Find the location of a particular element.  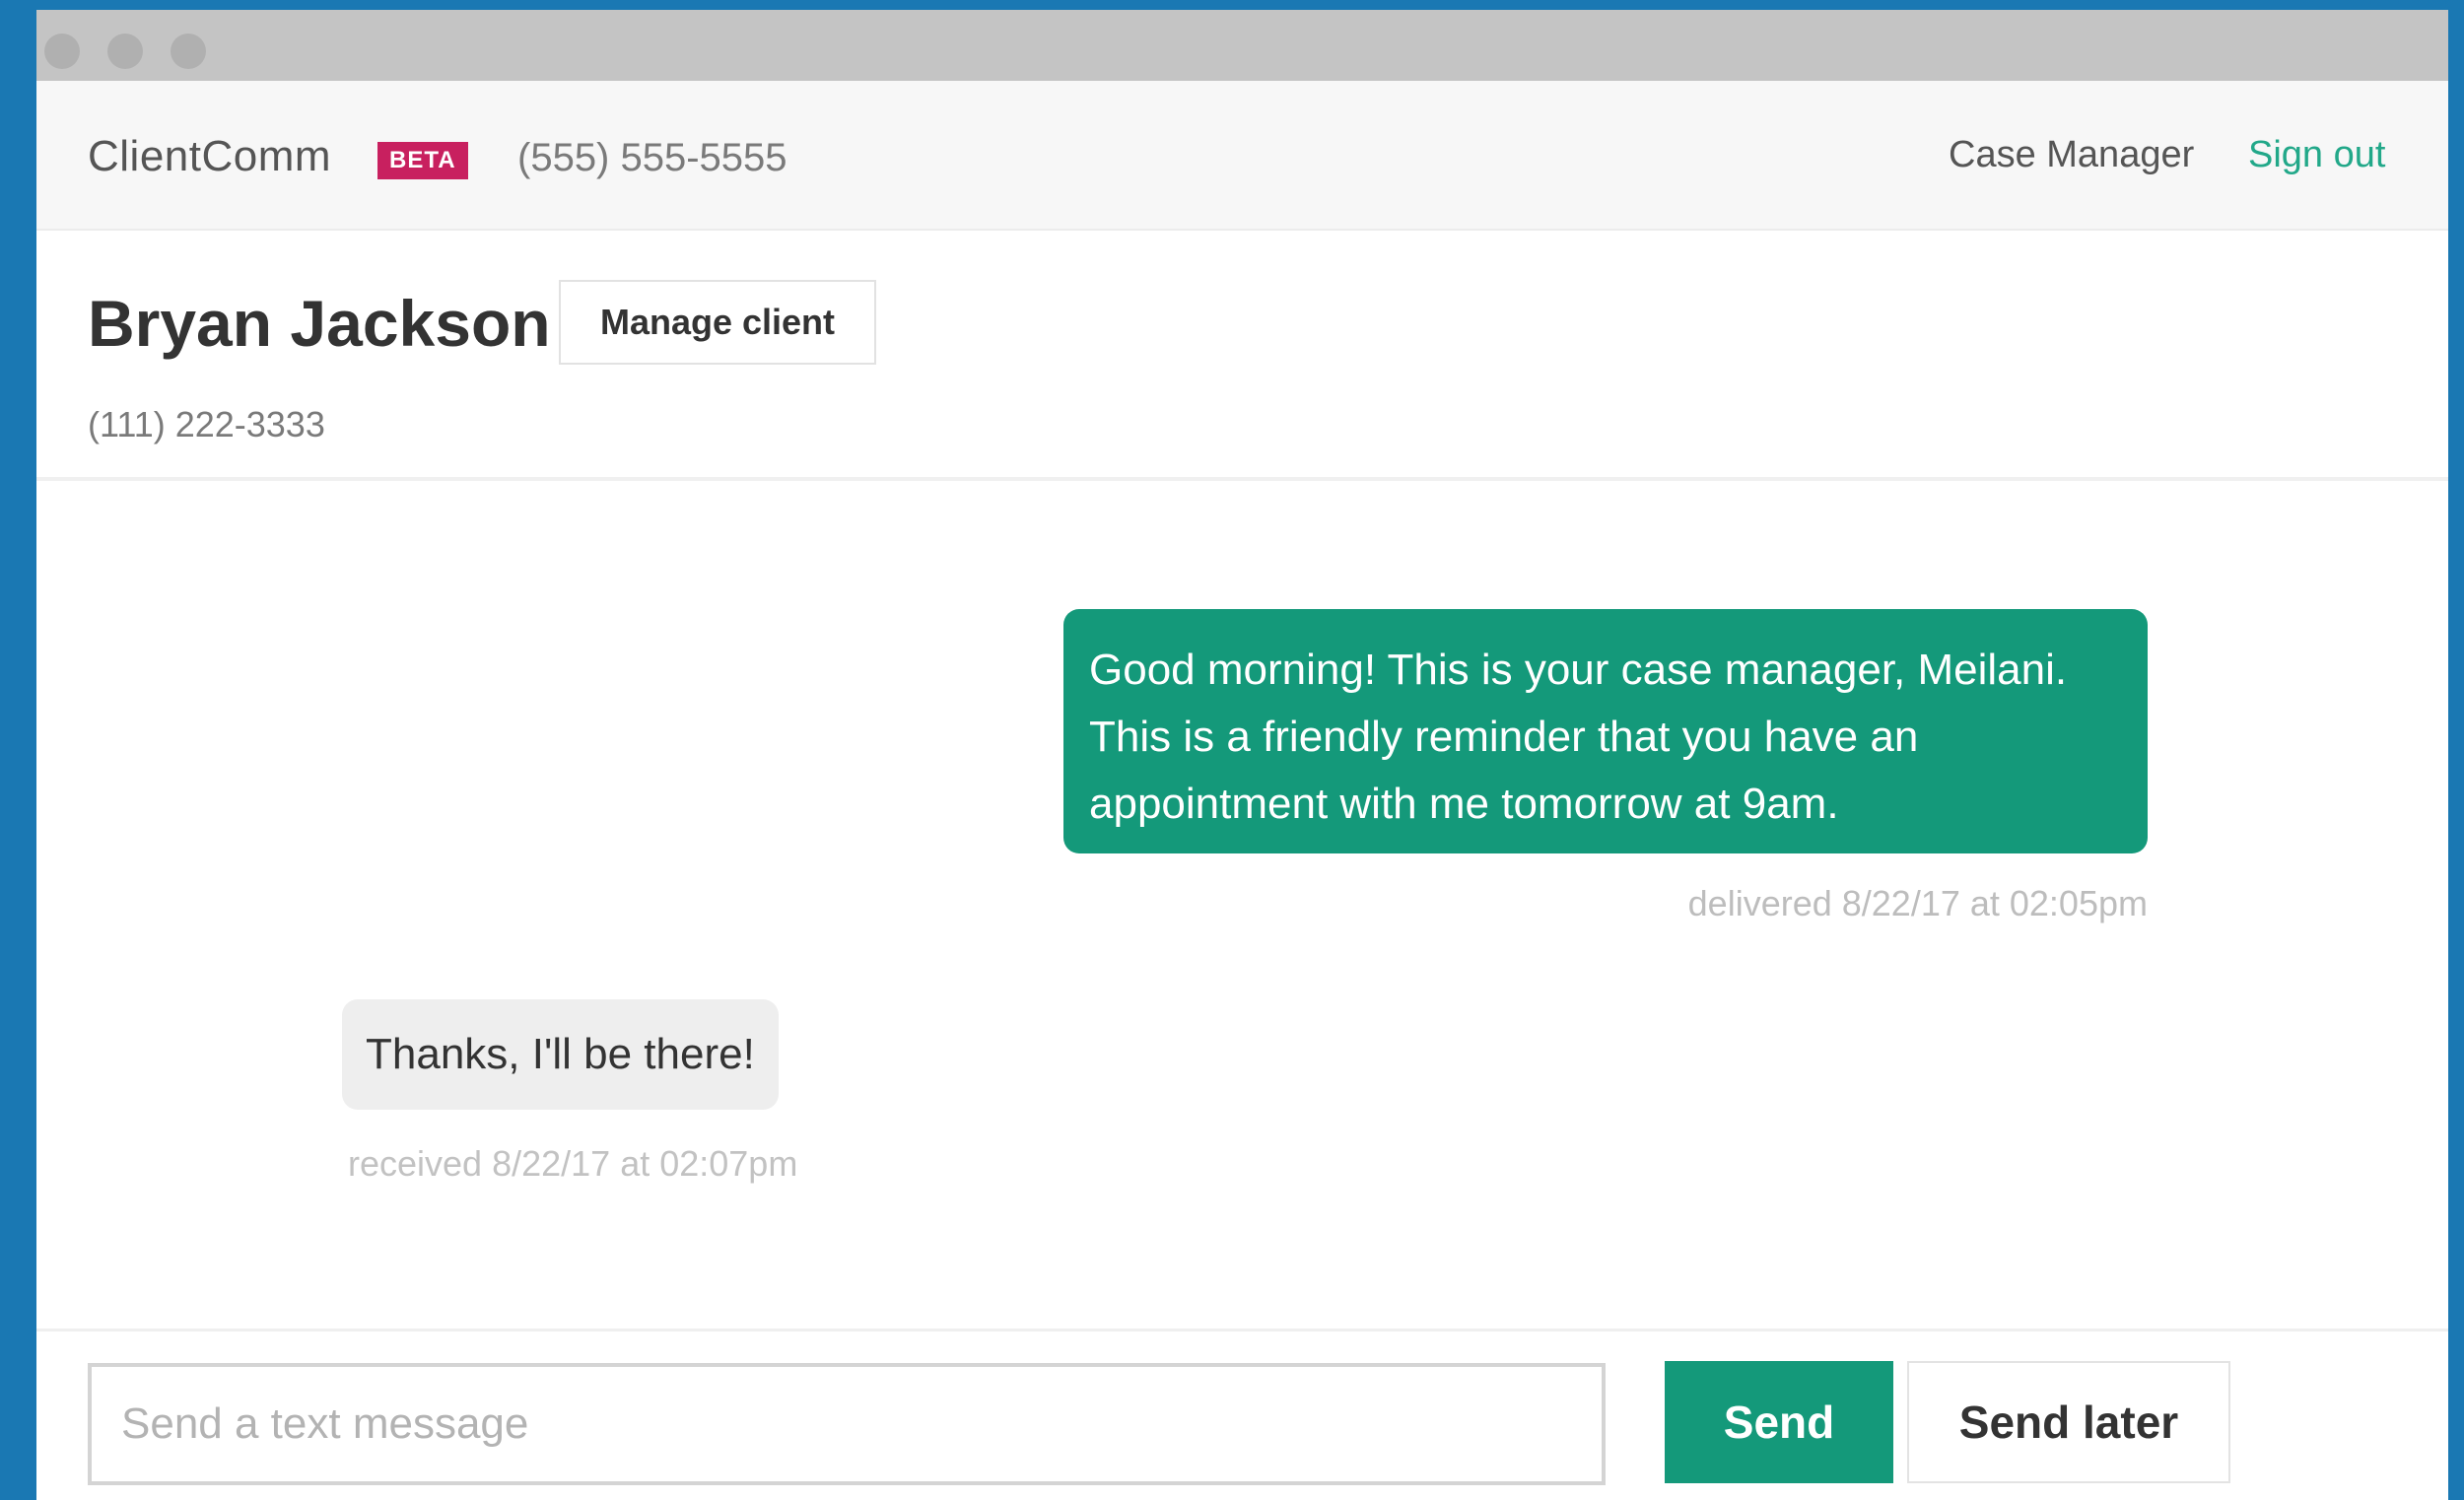

user-role: Case Manager is located at coordinates (2072, 154).